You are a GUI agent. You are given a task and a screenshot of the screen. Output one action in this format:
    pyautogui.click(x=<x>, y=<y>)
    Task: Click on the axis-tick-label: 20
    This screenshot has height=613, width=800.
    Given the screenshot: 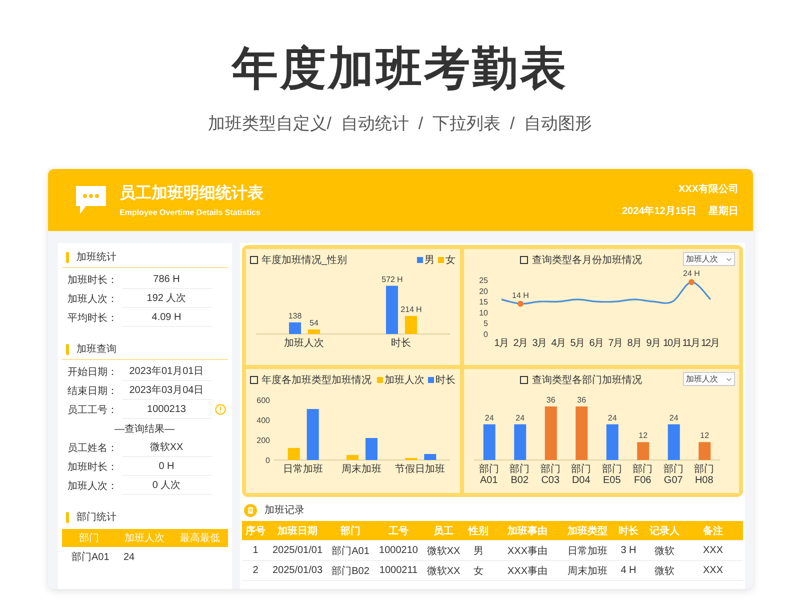 What is the action you would take?
    pyautogui.click(x=483, y=291)
    